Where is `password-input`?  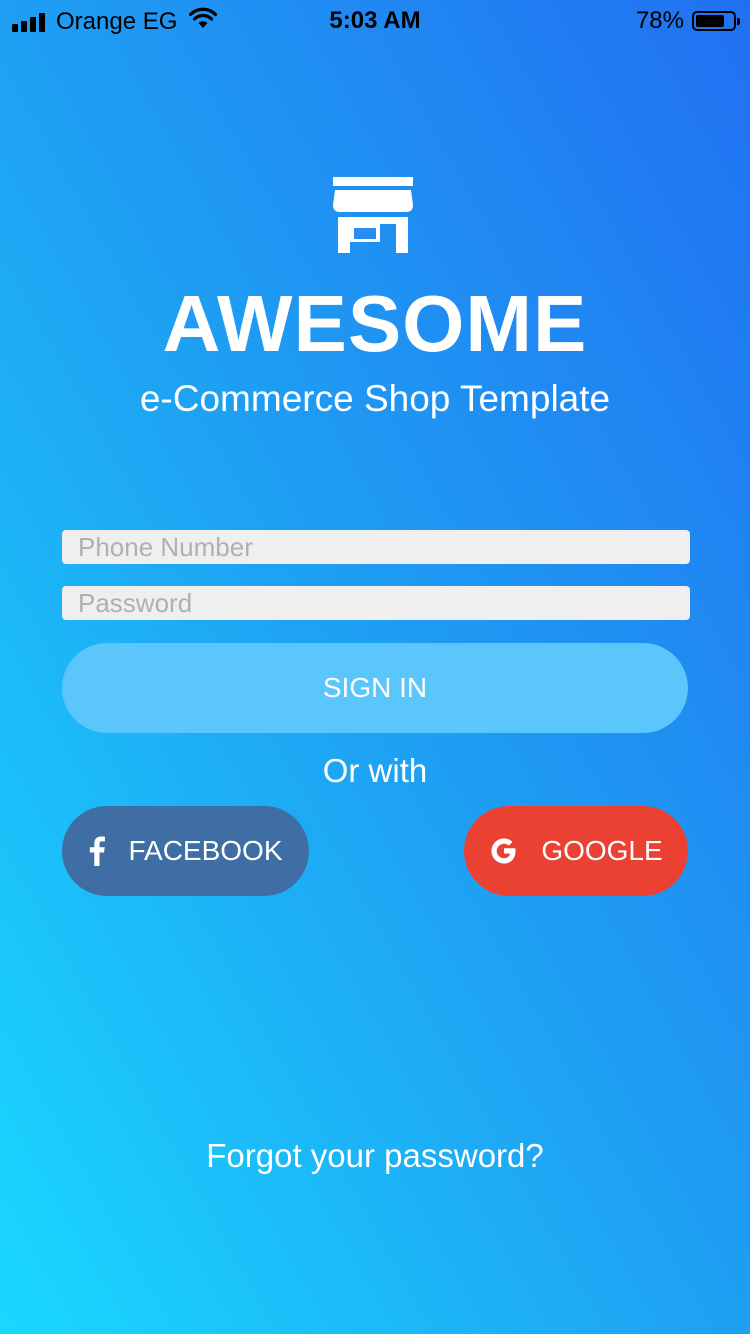
password-input is located at coordinates (376, 603).